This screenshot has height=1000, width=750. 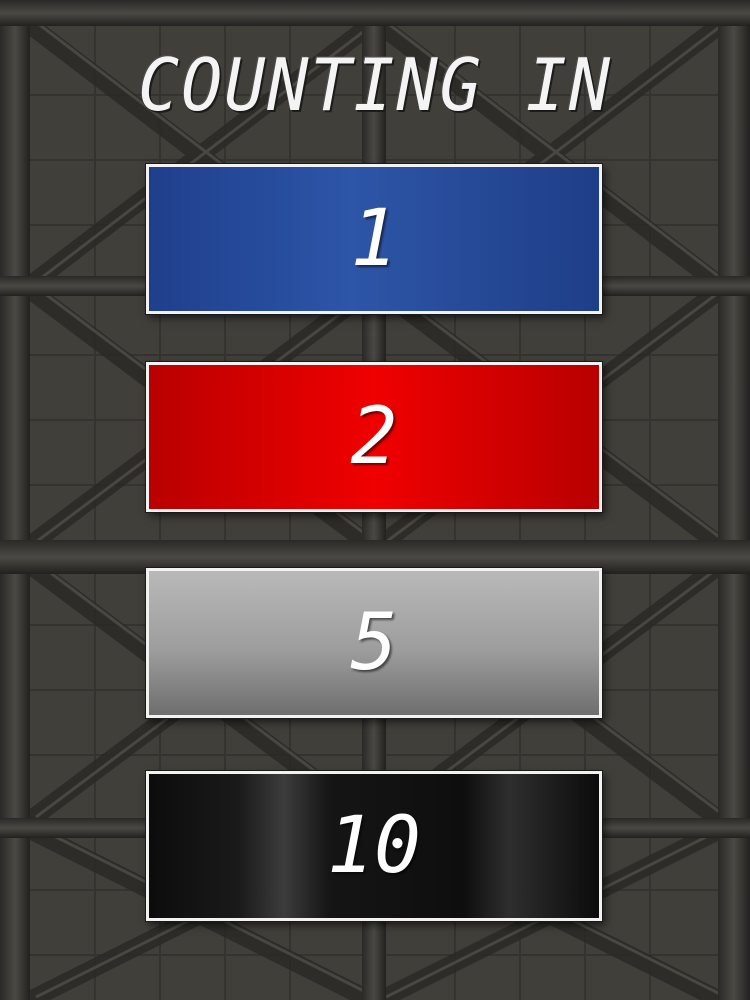 I want to click on count-option-1-label: 1, so click(x=374, y=239).